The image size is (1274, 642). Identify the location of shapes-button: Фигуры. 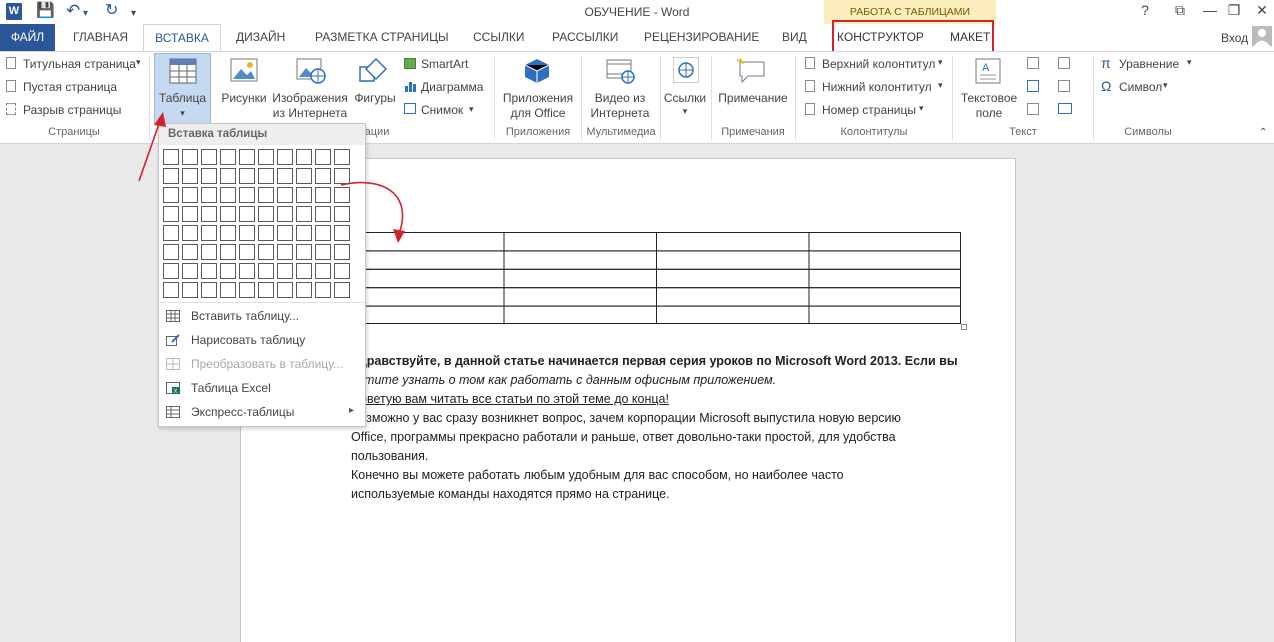
(375, 98).